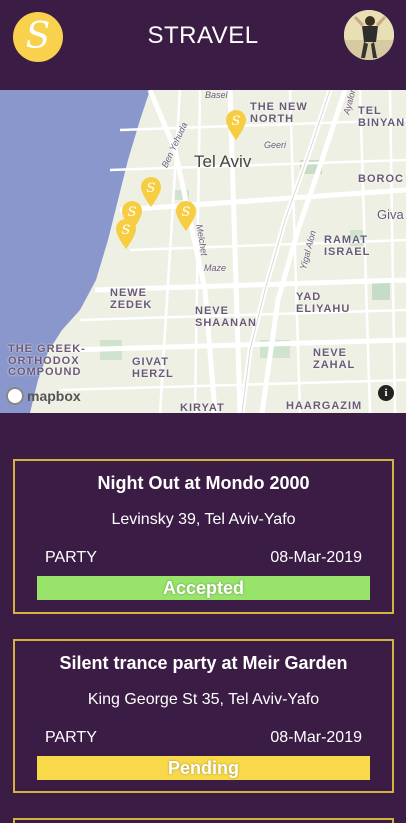 The width and height of the screenshot is (406, 823). What do you see at coordinates (275, 145) in the screenshot?
I see `street-label: Geeri` at bounding box center [275, 145].